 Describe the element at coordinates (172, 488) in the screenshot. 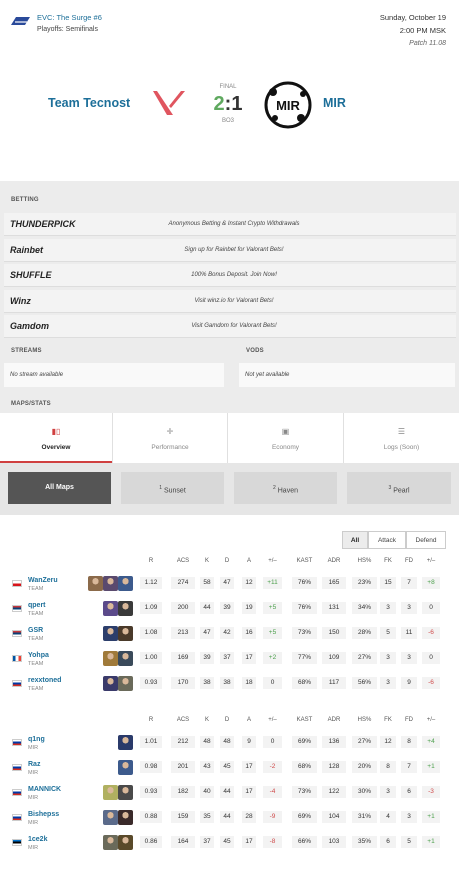

I see `map-sunset: 1 Sunset` at that location.